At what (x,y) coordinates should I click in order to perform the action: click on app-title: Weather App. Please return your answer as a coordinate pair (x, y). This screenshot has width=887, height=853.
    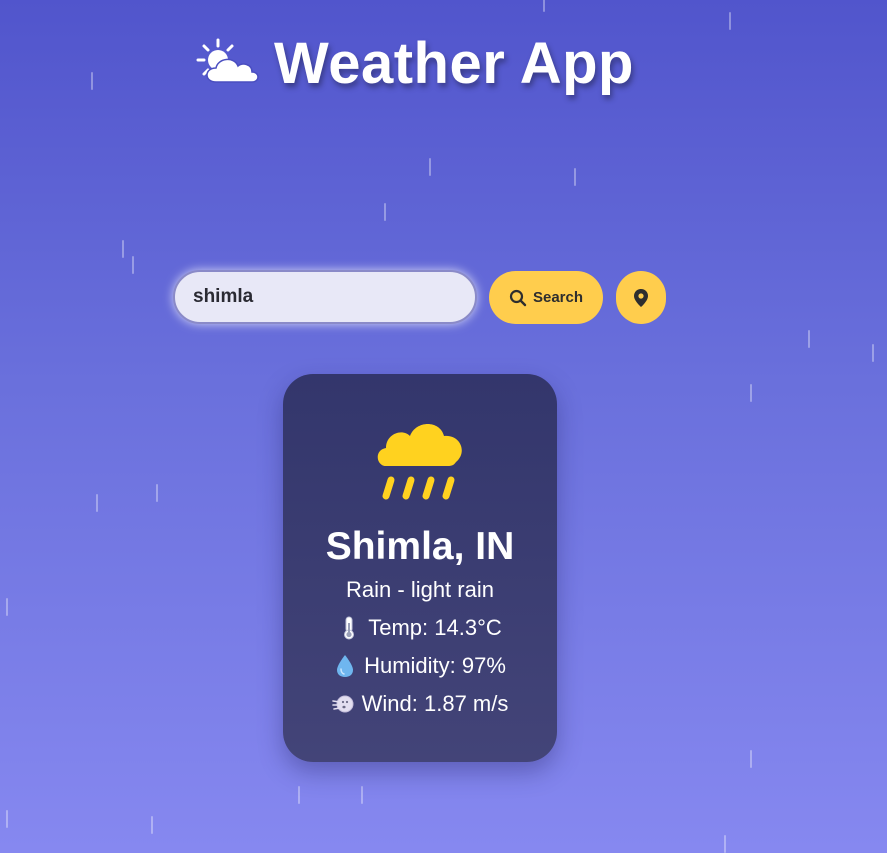
    Looking at the image, I should click on (415, 63).